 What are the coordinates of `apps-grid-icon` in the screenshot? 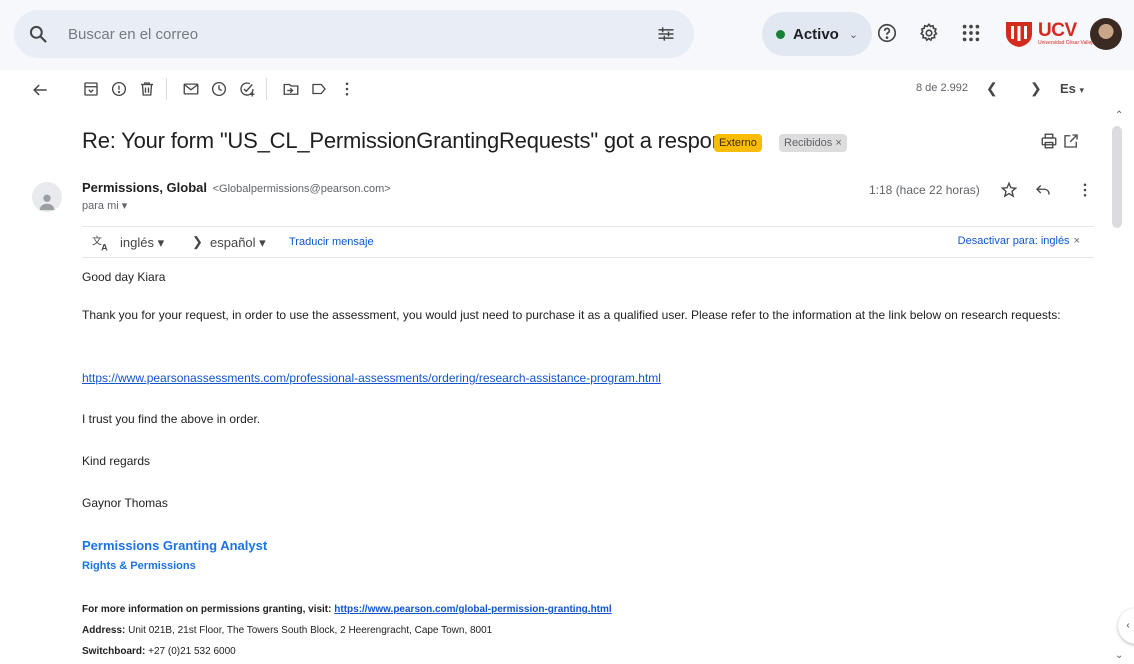 It's located at (971, 33).